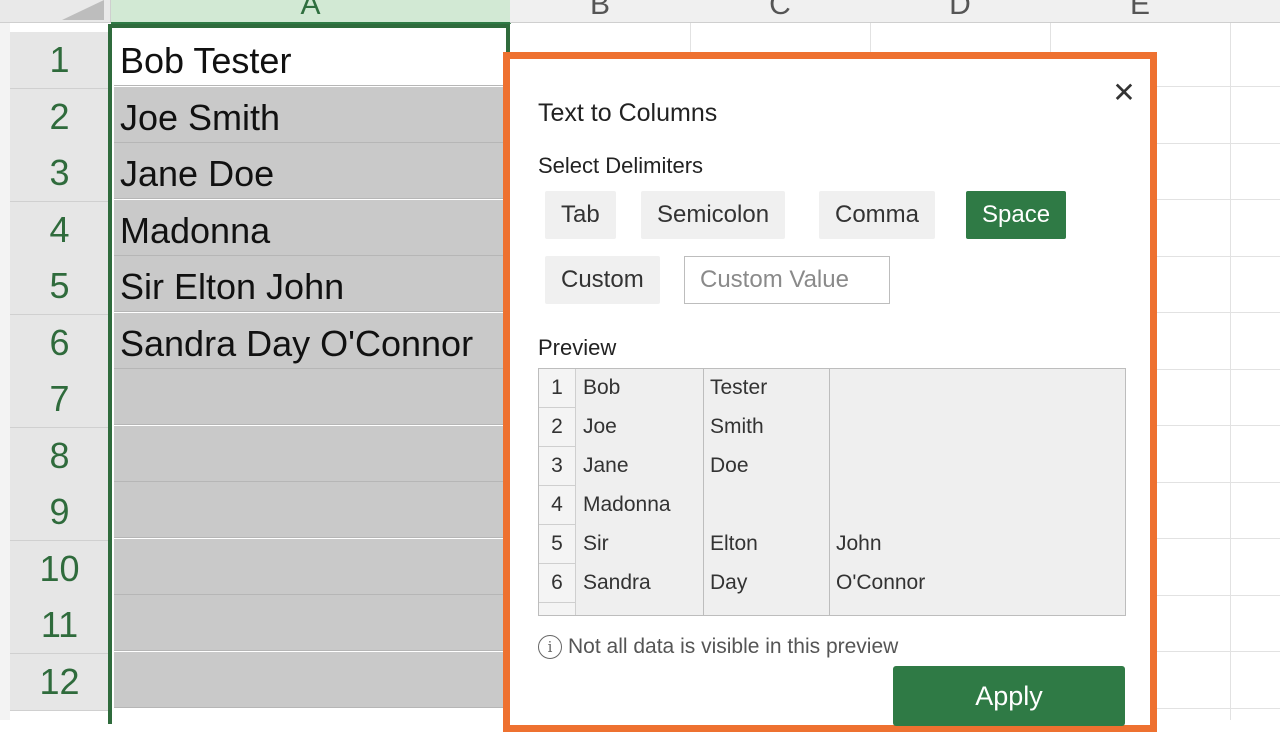 This screenshot has width=1280, height=732. Describe the element at coordinates (606, 465) in the screenshot. I see `preview-cell: Jane` at that location.